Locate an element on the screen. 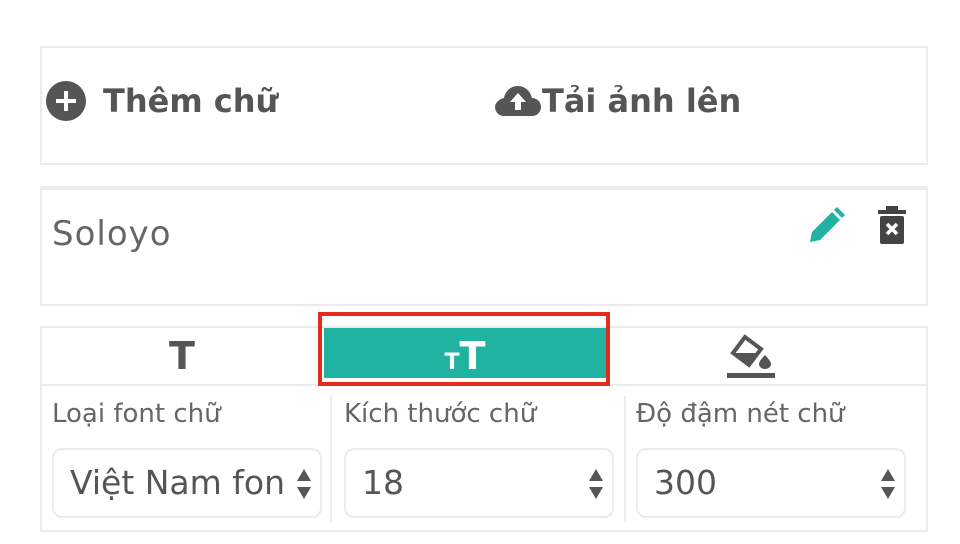 The width and height of the screenshot is (960, 544). text-size-icon: TT is located at coordinates (465, 356).